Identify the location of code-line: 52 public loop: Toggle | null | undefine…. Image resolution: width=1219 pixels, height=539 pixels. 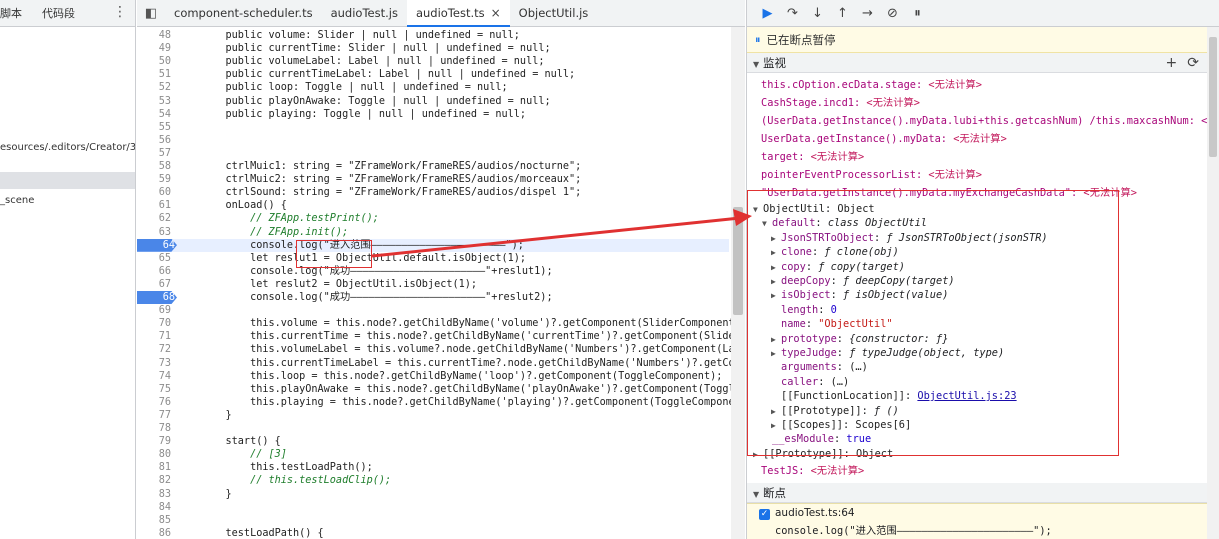
(433, 87).